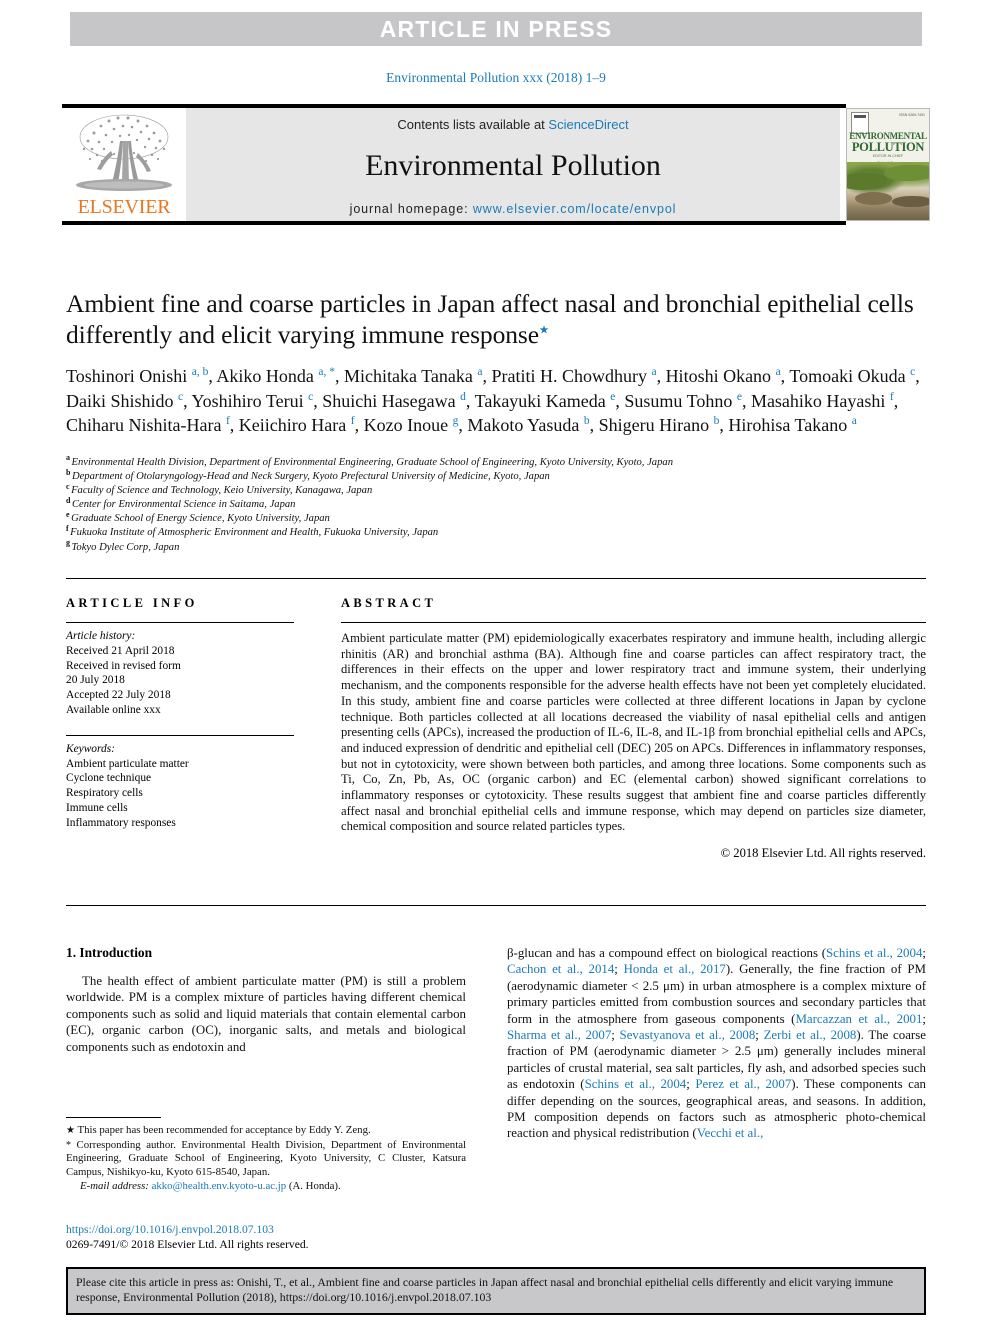 Image resolution: width=992 pixels, height=1323 pixels. Describe the element at coordinates (129, 376) in the screenshot. I see `author-name: Toshinori Onishi` at that location.